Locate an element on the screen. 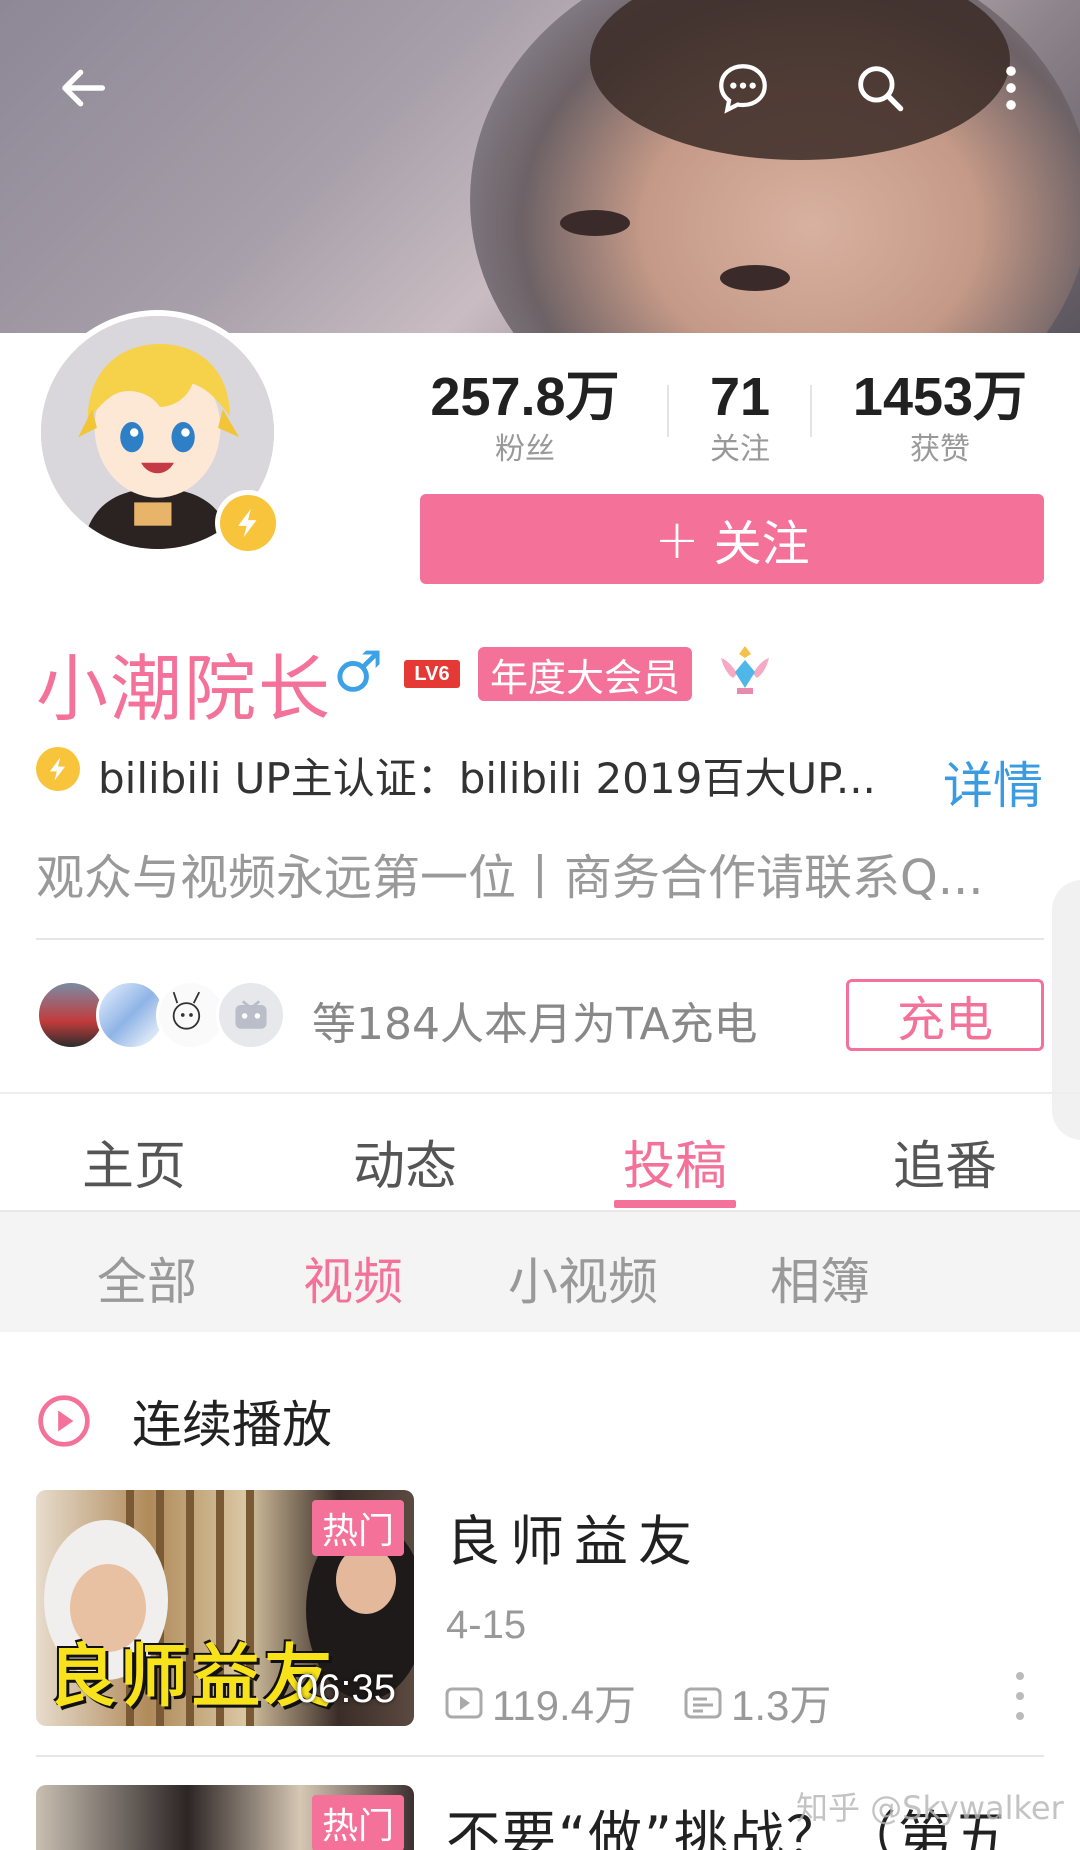 This screenshot has width=1080, height=1850. stat-fans: 257.8万 粉丝 is located at coordinates (525, 419).